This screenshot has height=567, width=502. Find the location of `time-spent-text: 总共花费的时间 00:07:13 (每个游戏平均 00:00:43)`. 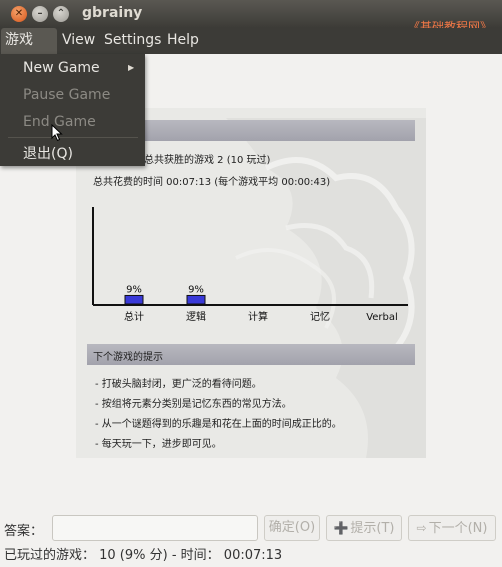

time-spent-text: 总共花费的时间 00:07:13 (每个游戏平均 00:00:43) is located at coordinates (212, 182).